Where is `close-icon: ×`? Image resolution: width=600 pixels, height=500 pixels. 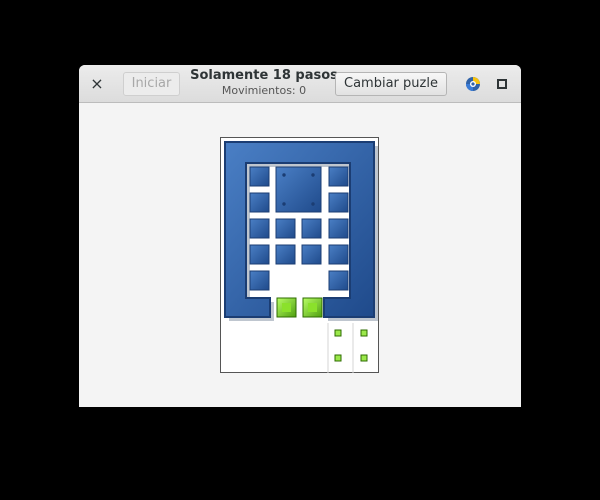 close-icon: × is located at coordinates (97, 84).